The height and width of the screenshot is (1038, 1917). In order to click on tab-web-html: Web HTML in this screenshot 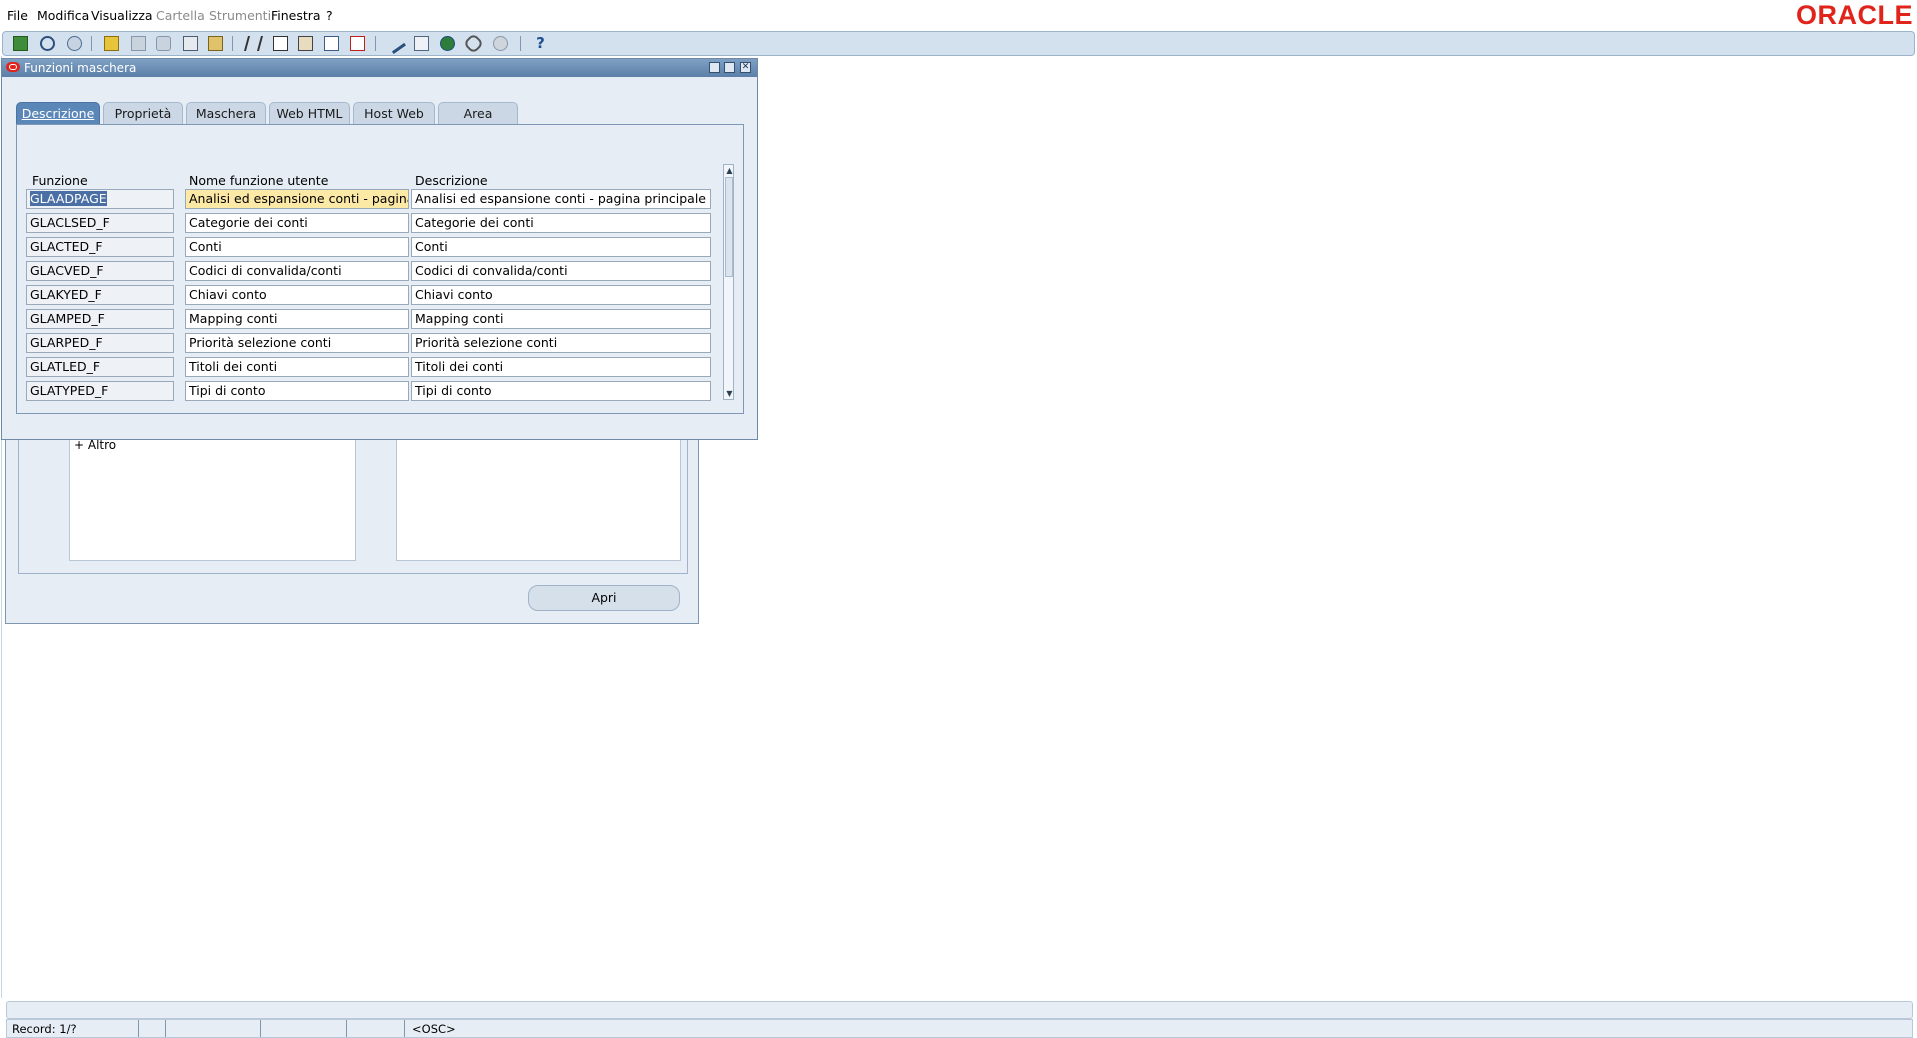, I will do `click(309, 113)`.